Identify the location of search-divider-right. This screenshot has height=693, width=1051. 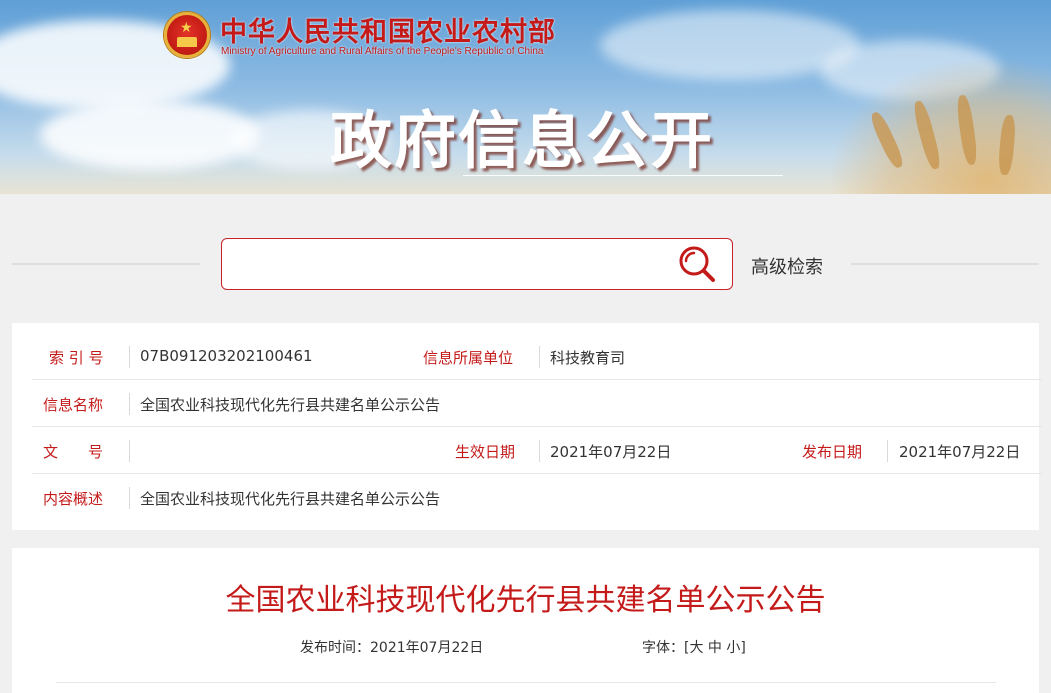
(945, 264).